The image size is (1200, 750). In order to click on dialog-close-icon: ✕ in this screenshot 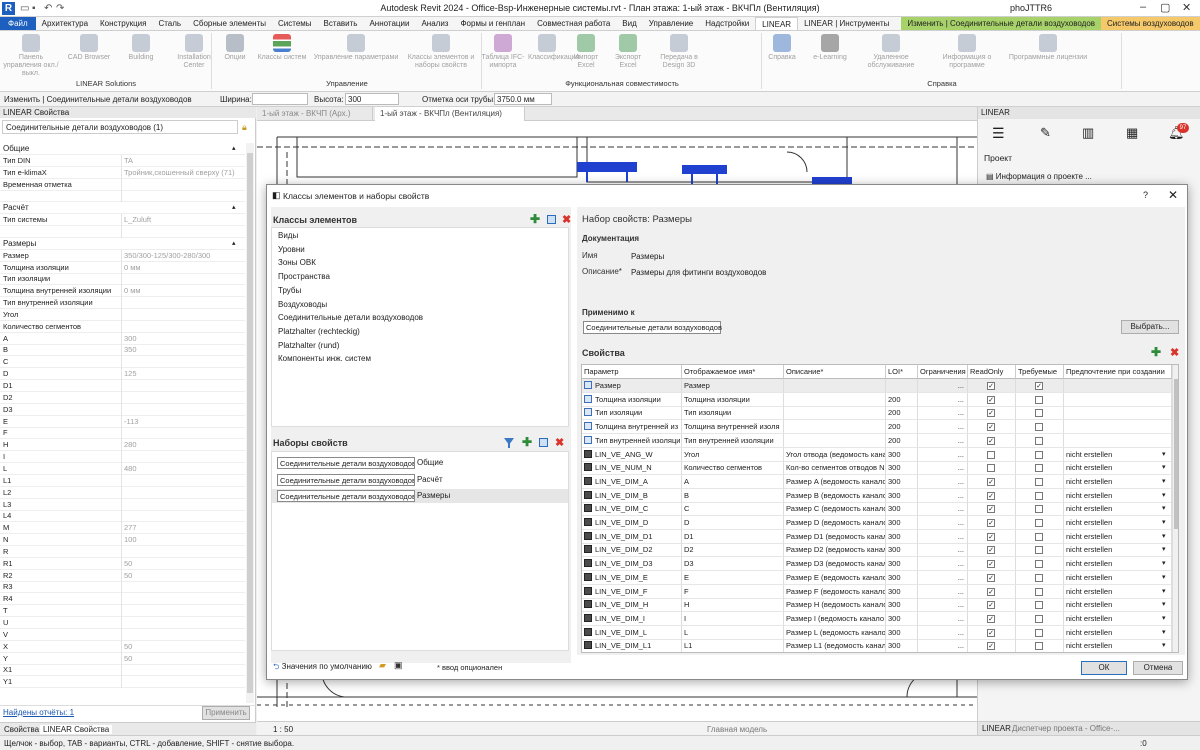, I will do `click(1173, 195)`.